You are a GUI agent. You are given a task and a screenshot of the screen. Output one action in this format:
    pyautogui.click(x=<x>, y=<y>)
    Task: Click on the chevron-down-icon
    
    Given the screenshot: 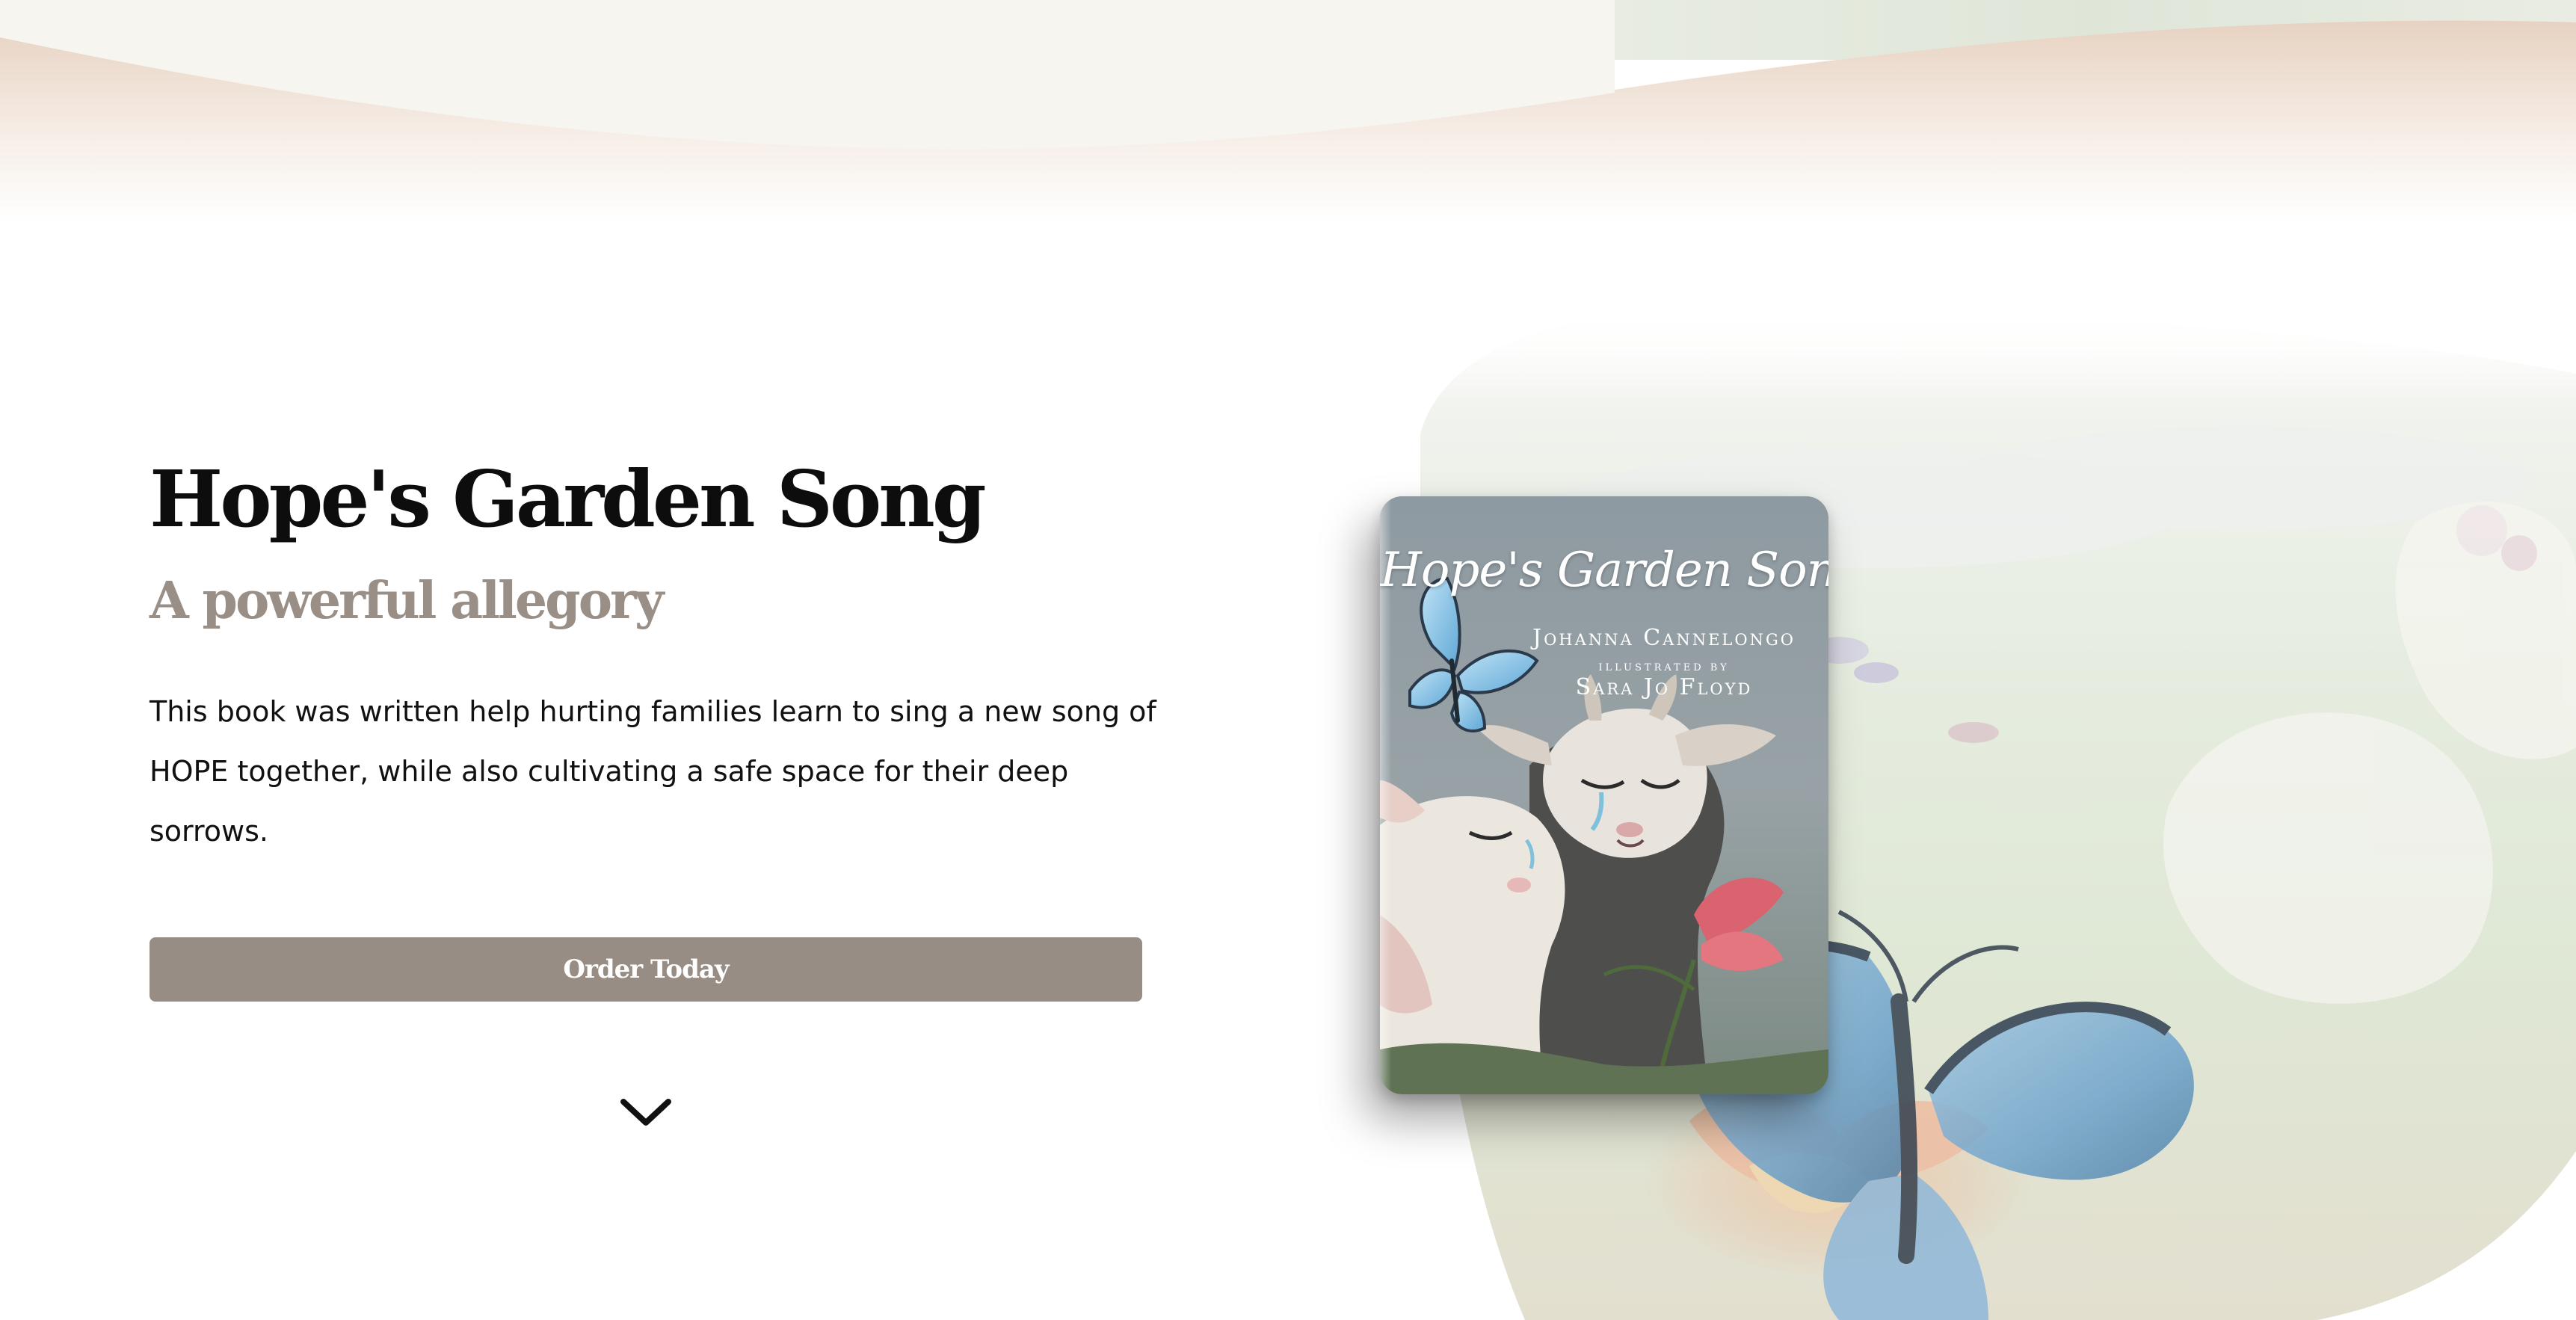 What is the action you would take?
    pyautogui.click(x=646, y=1113)
    